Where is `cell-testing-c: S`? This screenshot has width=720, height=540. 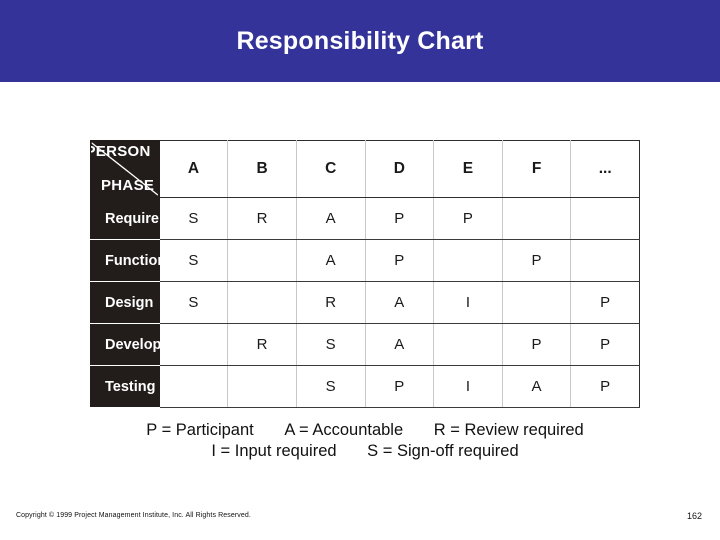
cell-testing-c: S is located at coordinates (330, 386).